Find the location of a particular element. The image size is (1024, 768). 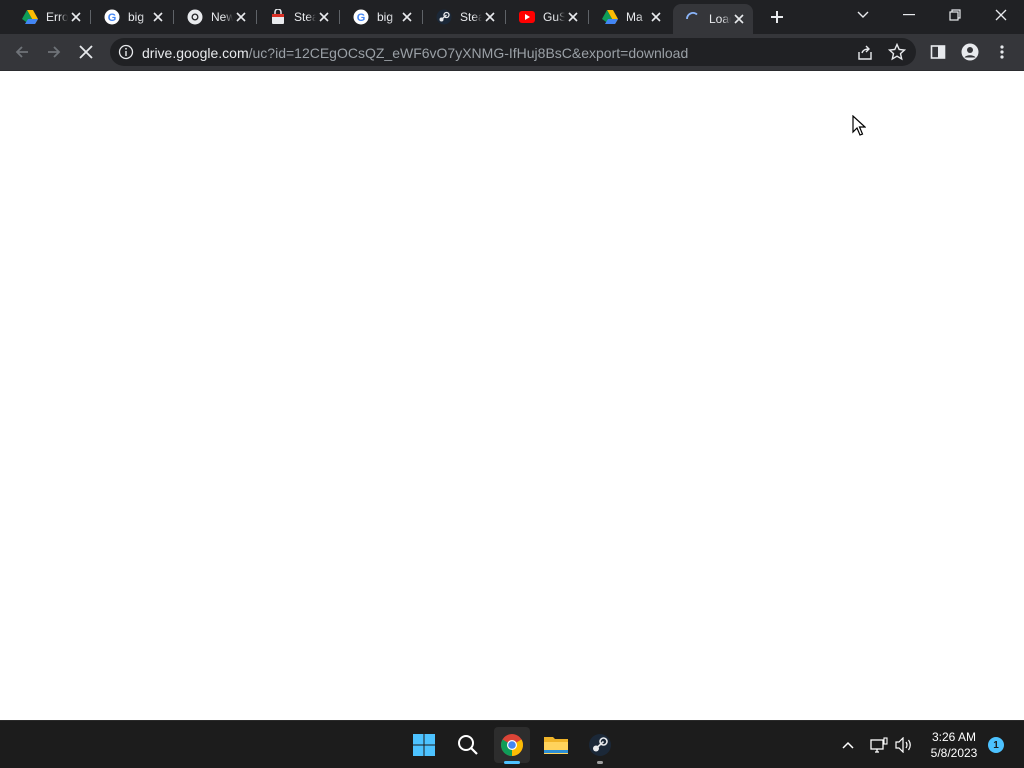

restore-icon is located at coordinates (955, 15).